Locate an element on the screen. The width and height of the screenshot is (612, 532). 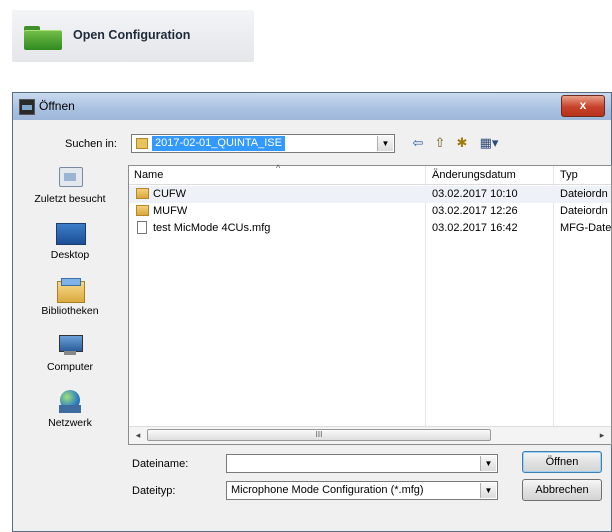
place-network: Netzwerk is located at coordinates (70, 409).